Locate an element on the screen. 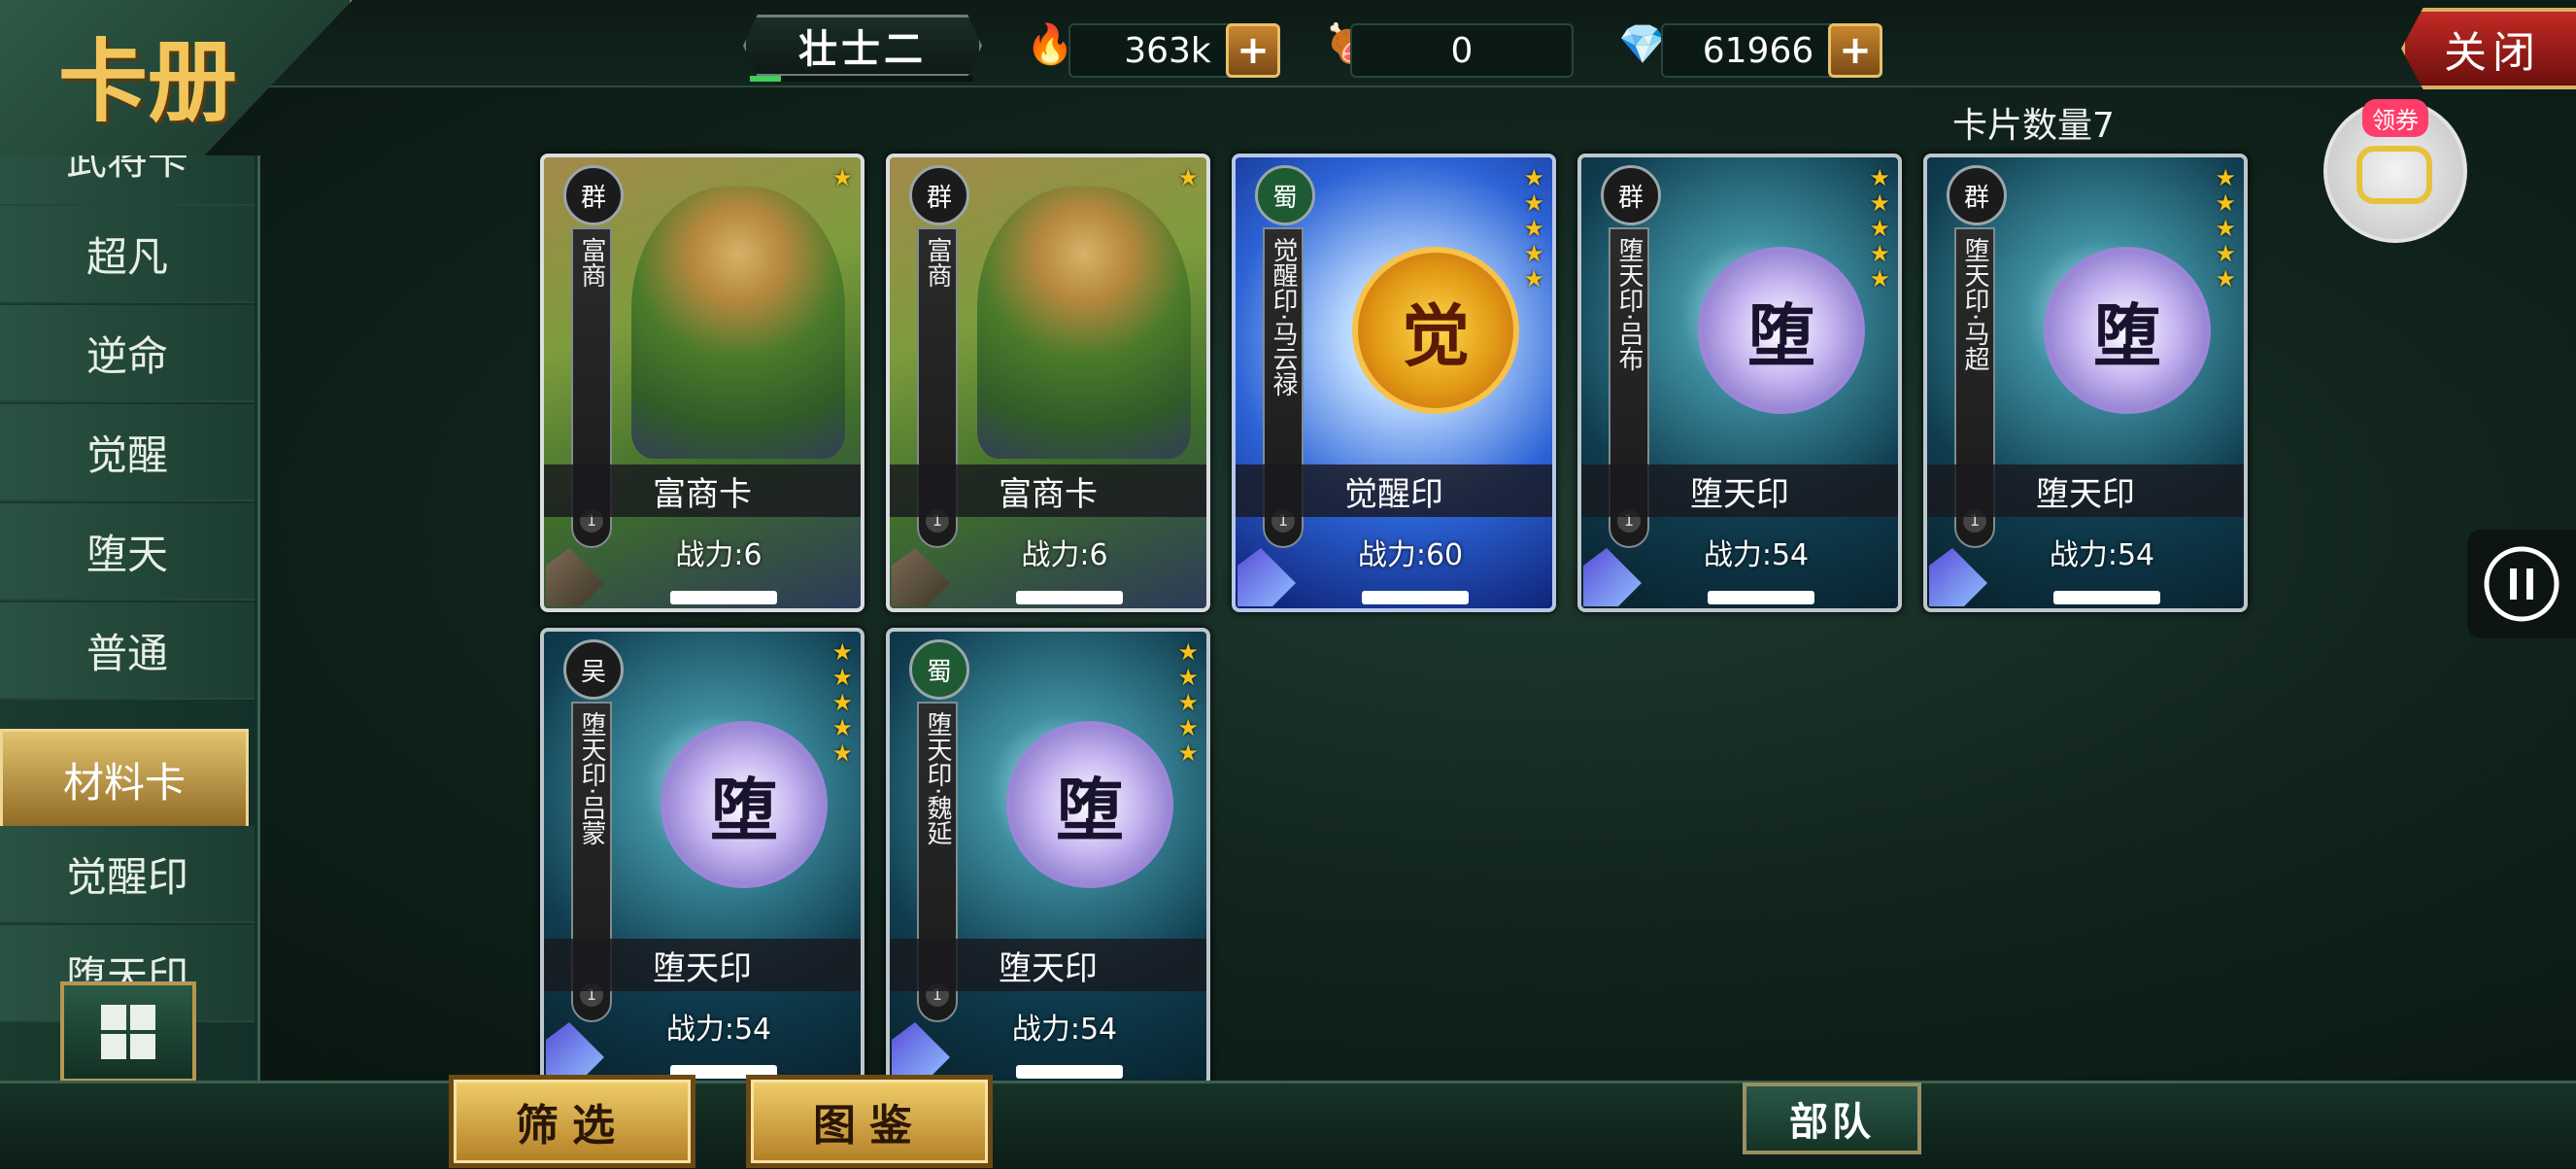 The image size is (2576, 1169). resource-diamond-value: 61966 is located at coordinates (1758, 50).